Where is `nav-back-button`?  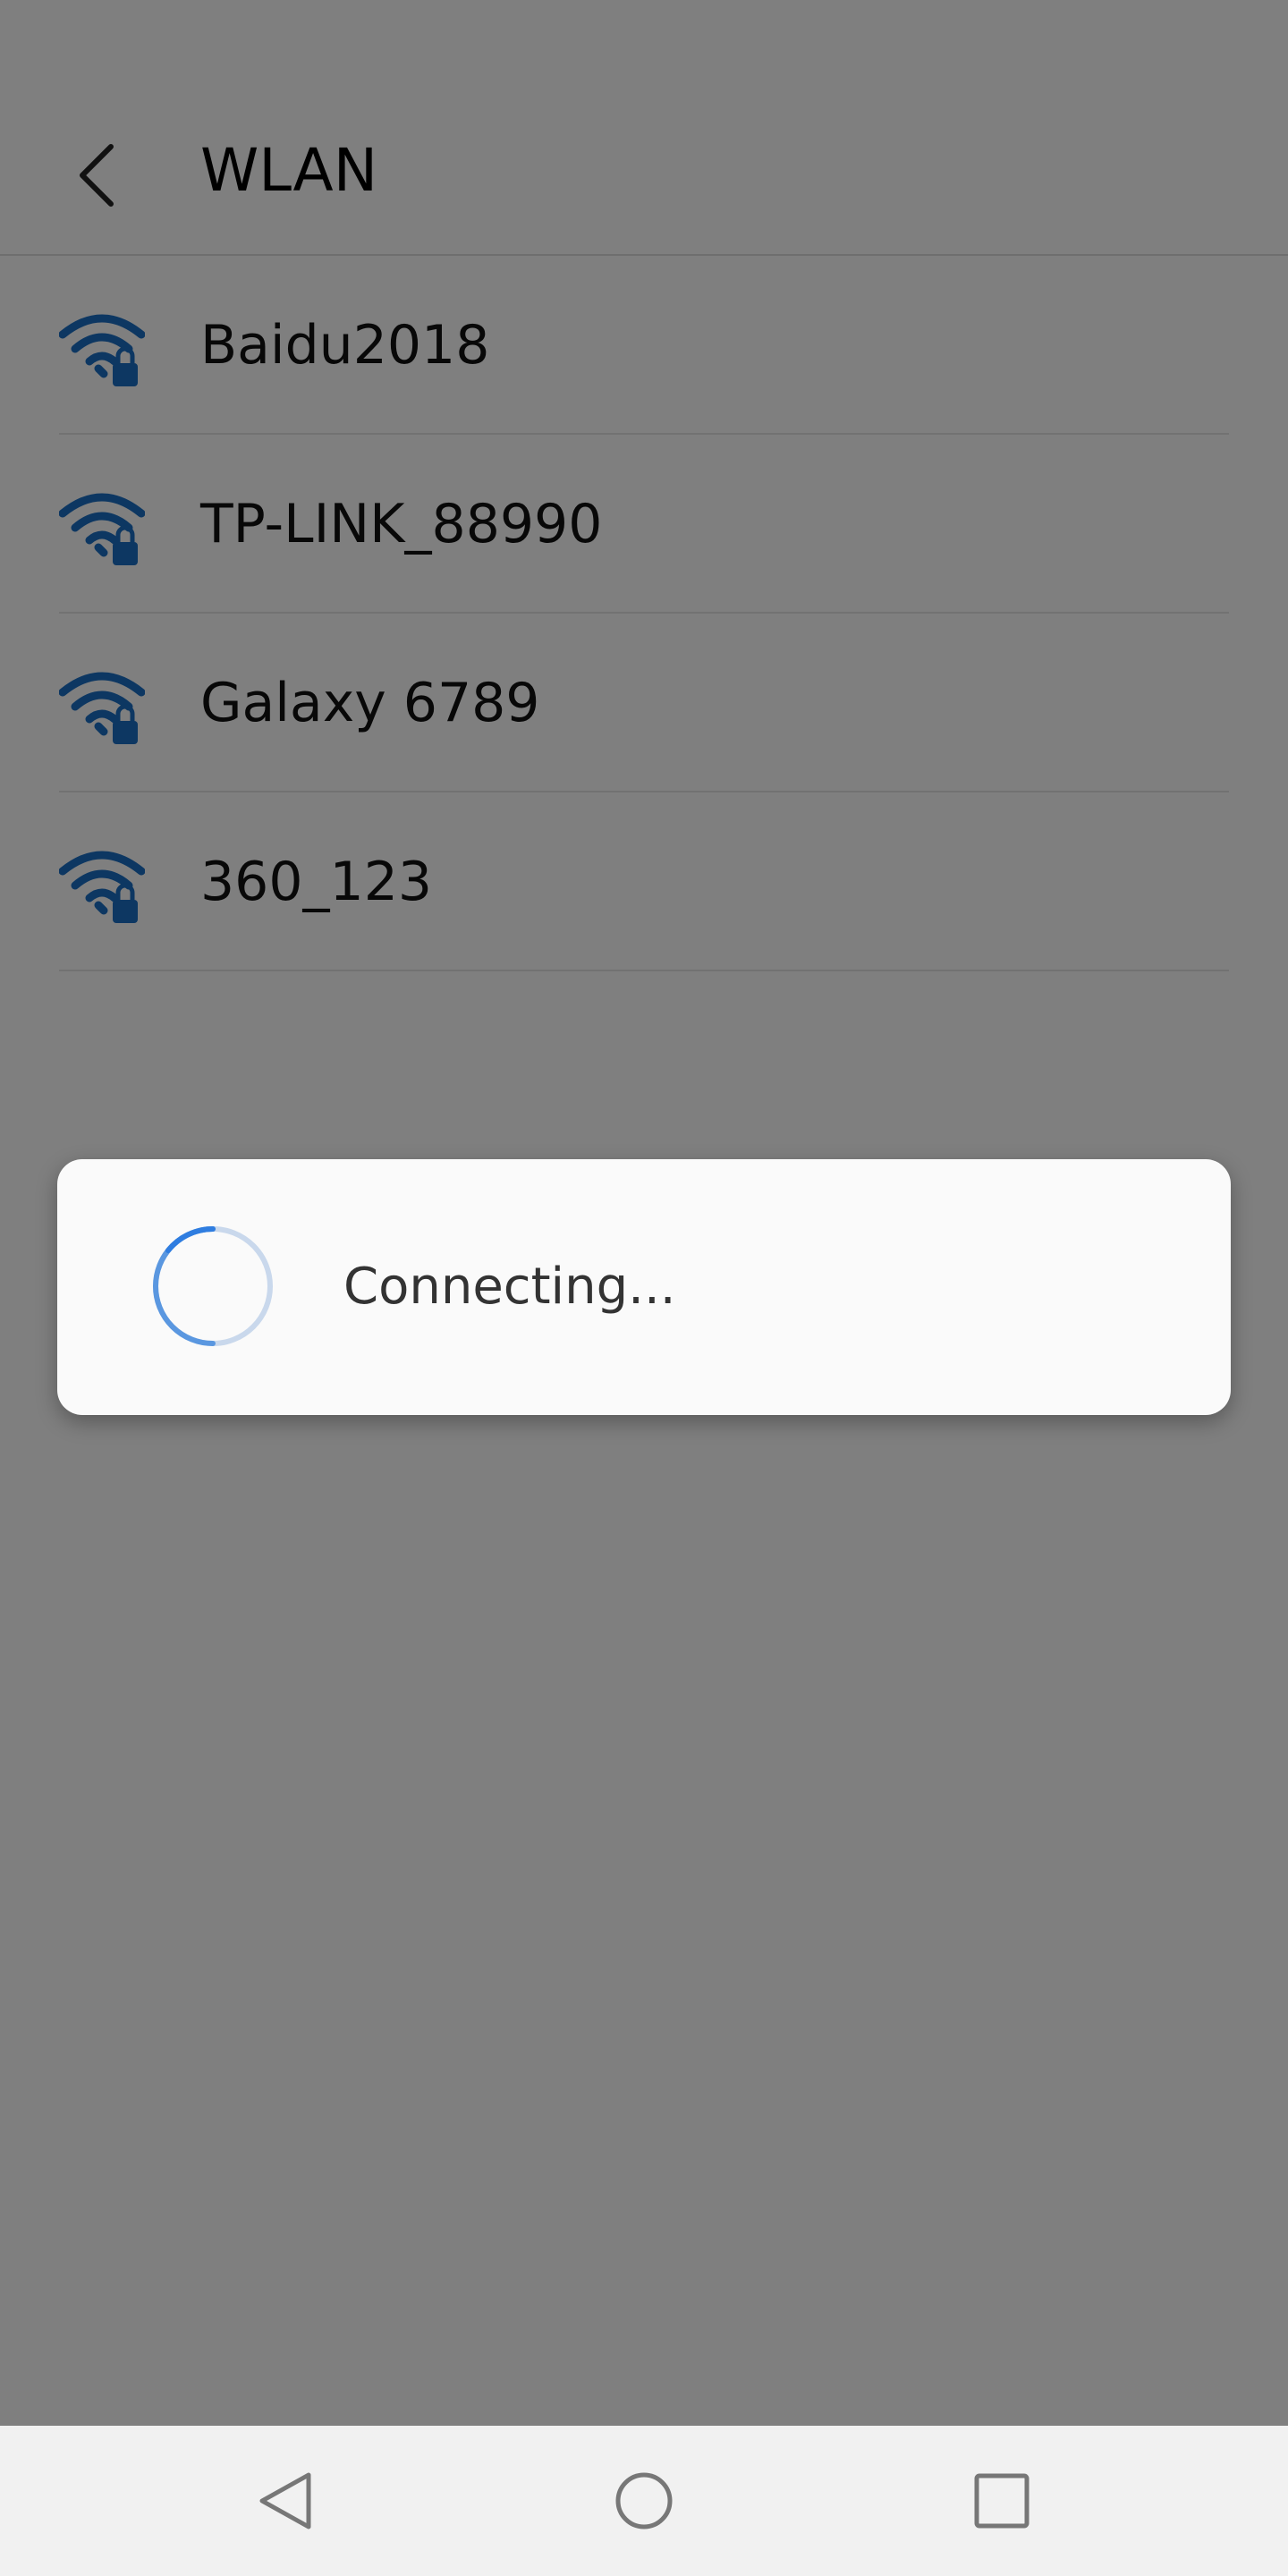
nav-back-button is located at coordinates (286, 2501).